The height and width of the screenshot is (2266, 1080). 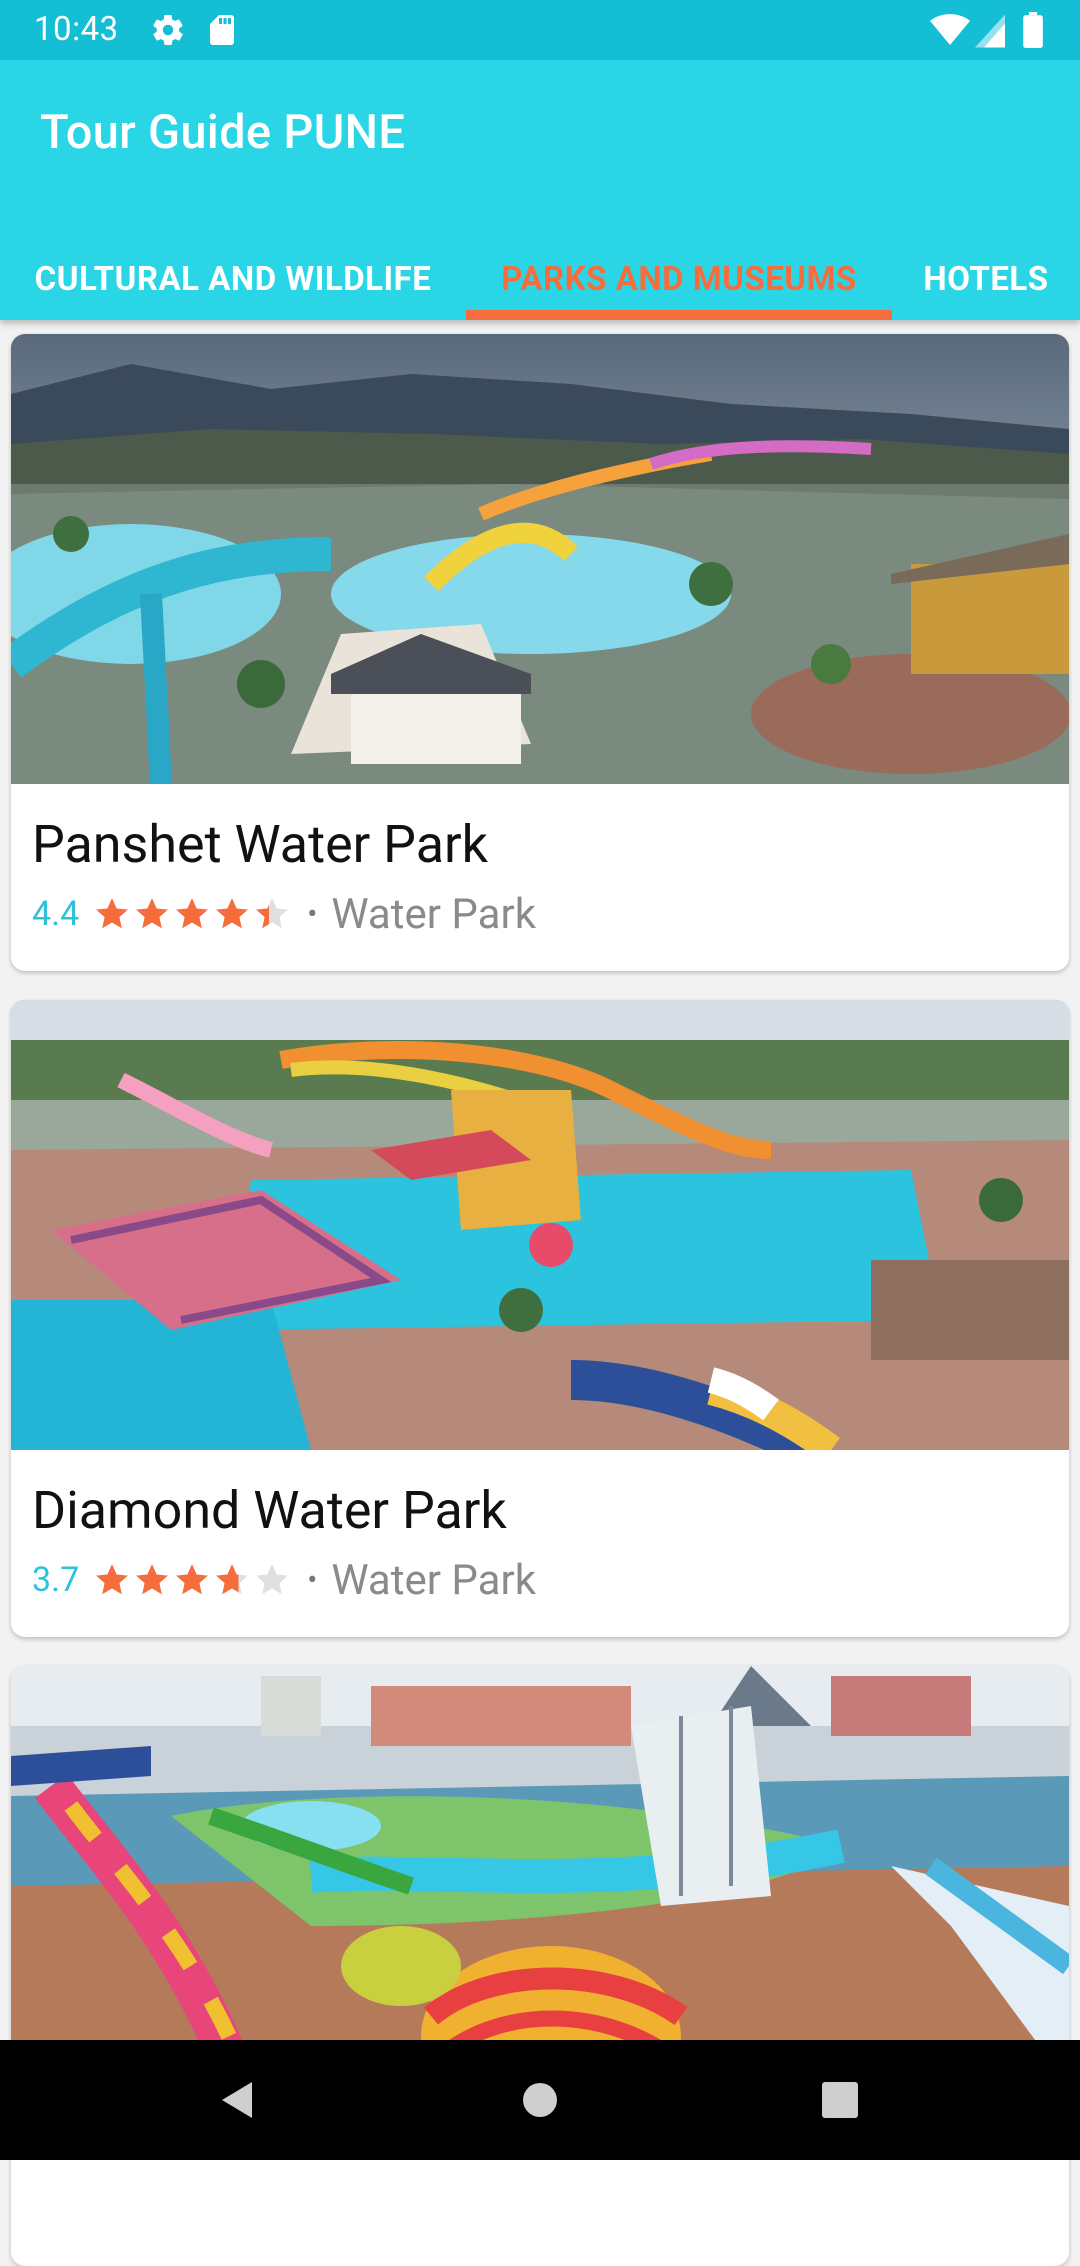 What do you see at coordinates (269, 1510) in the screenshot?
I see `place-name: Diamond Water Park` at bounding box center [269, 1510].